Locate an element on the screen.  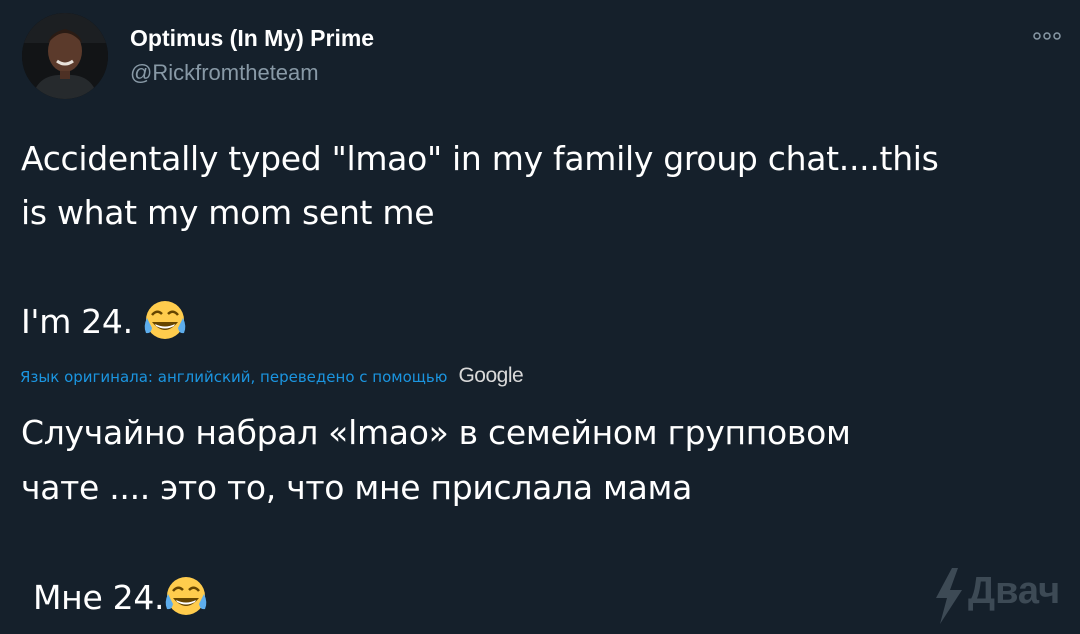
author-display-name: Optimus (In My) Prime is located at coordinates (252, 38).